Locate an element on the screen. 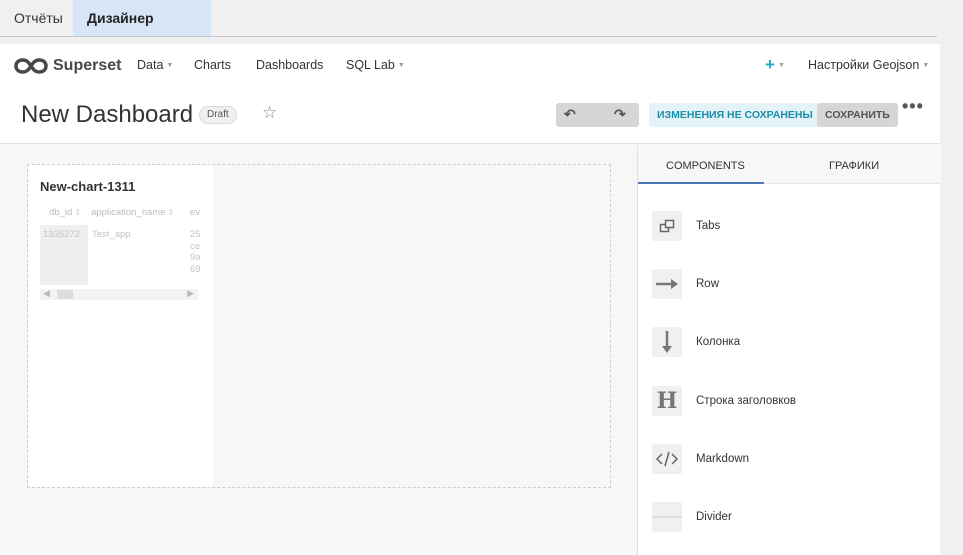  scroll-left-icon: ◀ is located at coordinates (46, 293).